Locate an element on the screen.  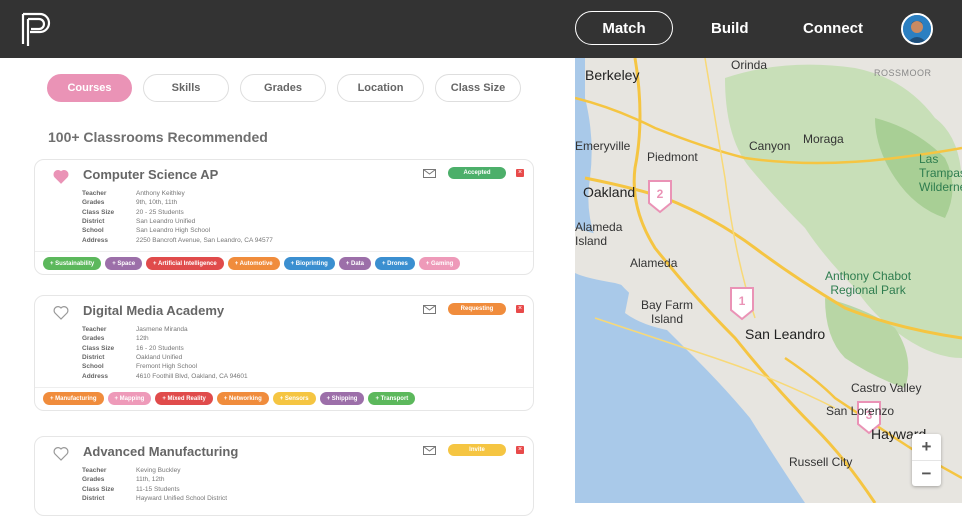
skill-tag: + Gaming is located at coordinates (439, 263).